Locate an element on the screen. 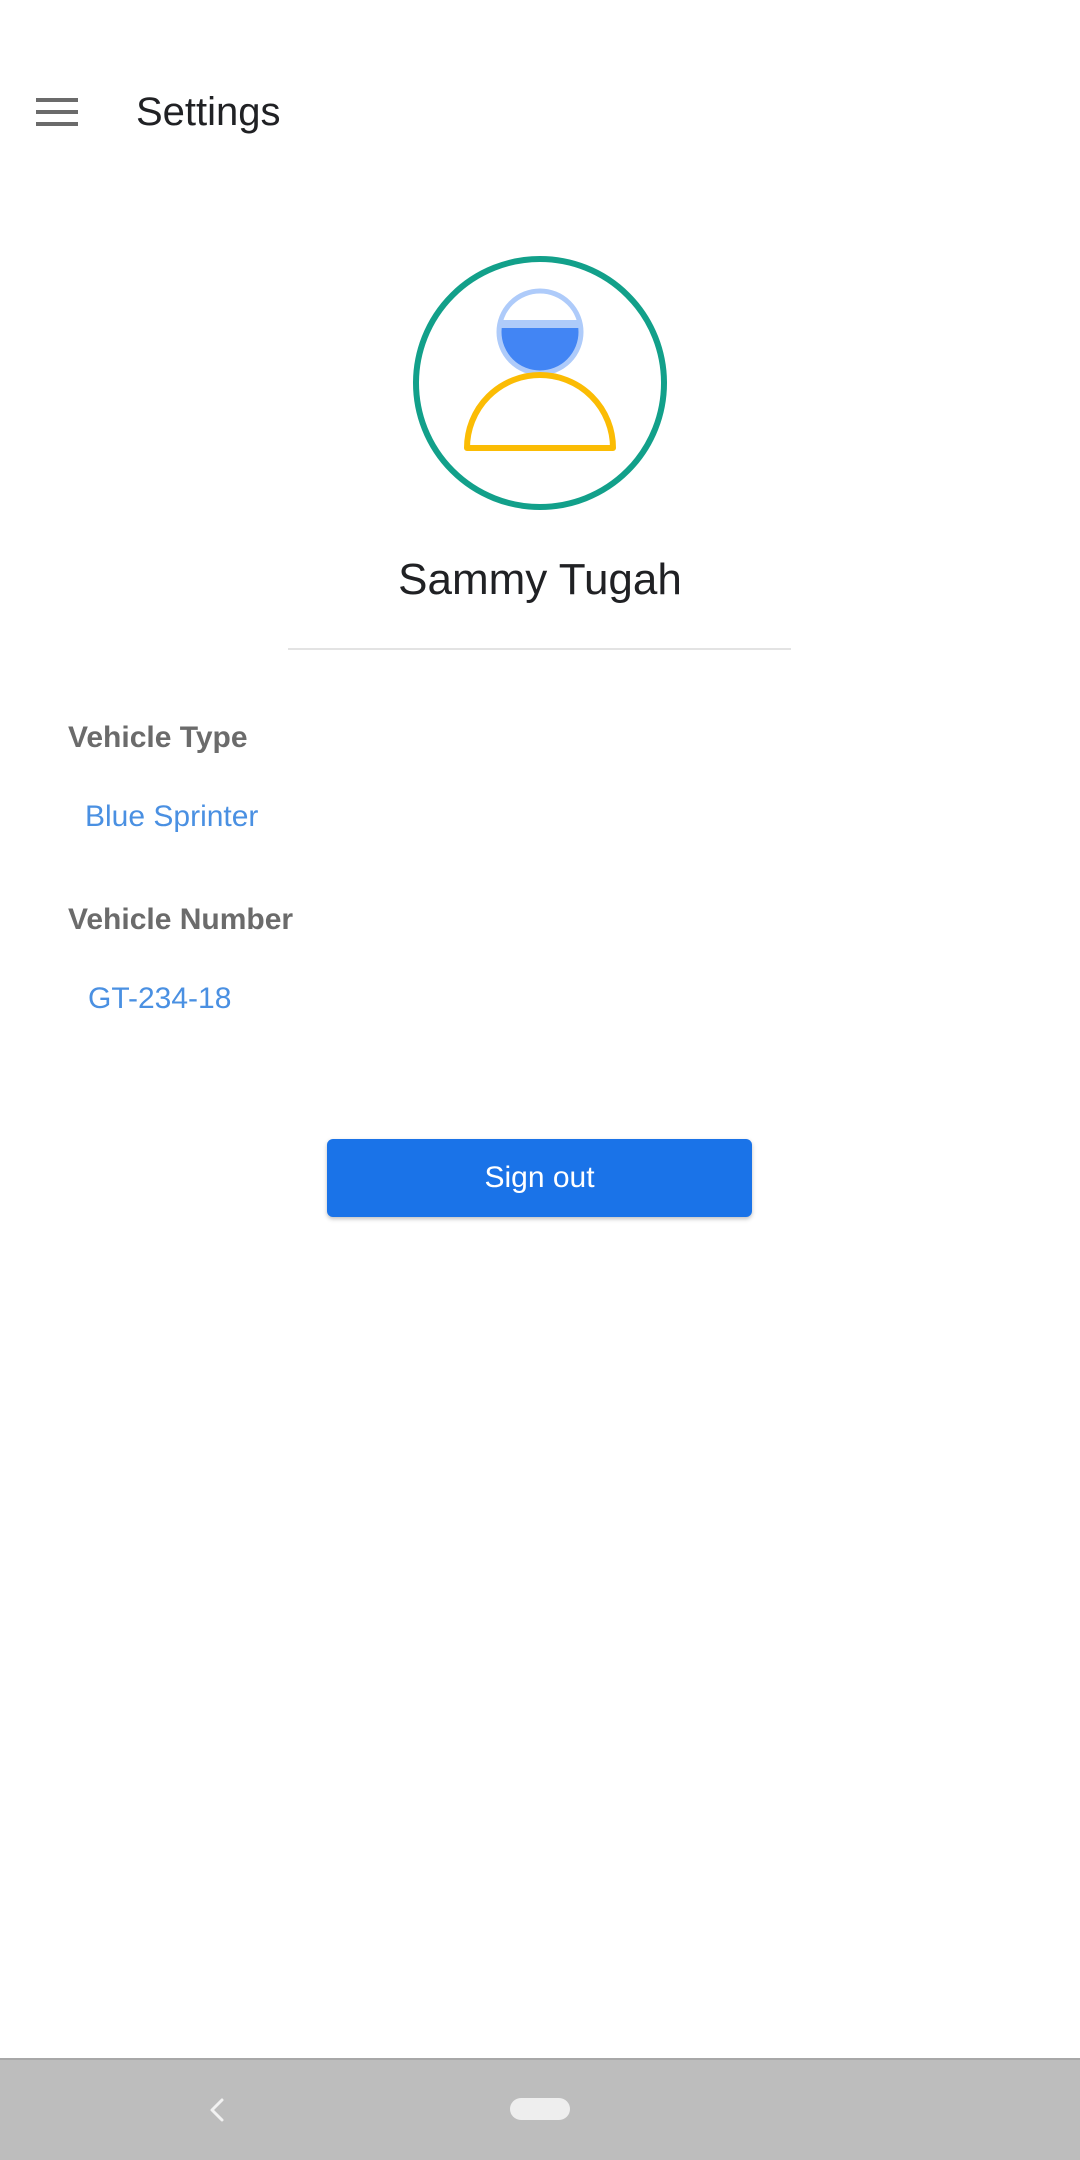  hamburger-menu-icon is located at coordinates (57, 112).